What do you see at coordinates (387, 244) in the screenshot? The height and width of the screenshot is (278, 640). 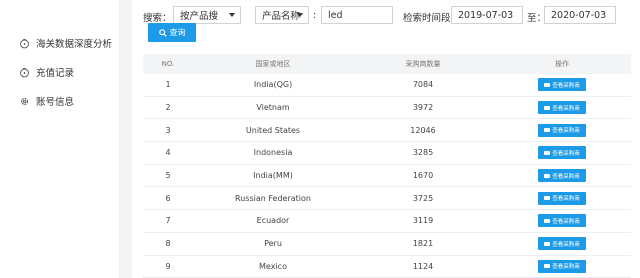 I see `table-row: 8 Peru 1821 查看采购商` at bounding box center [387, 244].